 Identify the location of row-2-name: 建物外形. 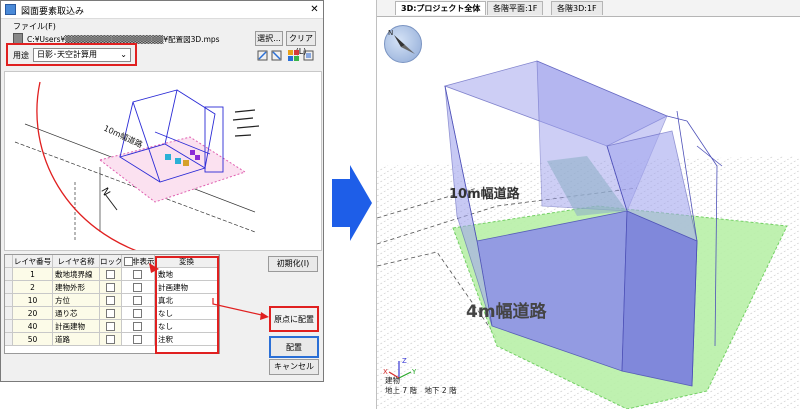
(76, 287).